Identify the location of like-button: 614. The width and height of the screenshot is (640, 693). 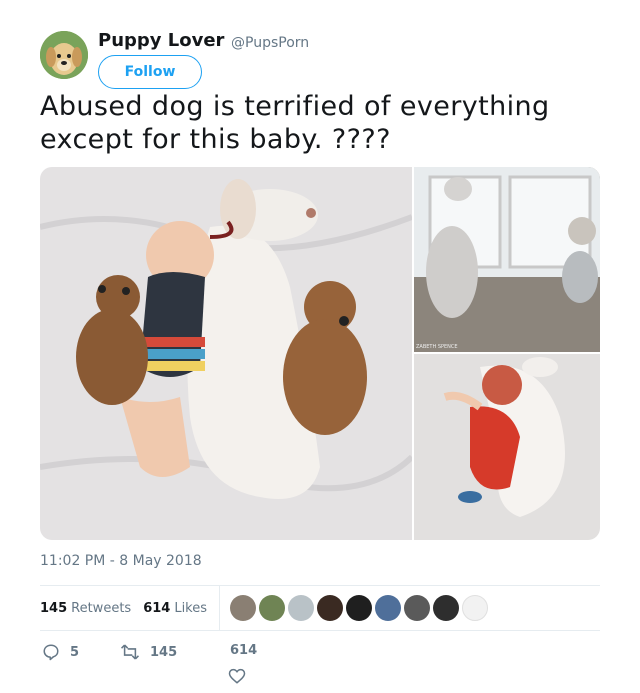
(243, 650).